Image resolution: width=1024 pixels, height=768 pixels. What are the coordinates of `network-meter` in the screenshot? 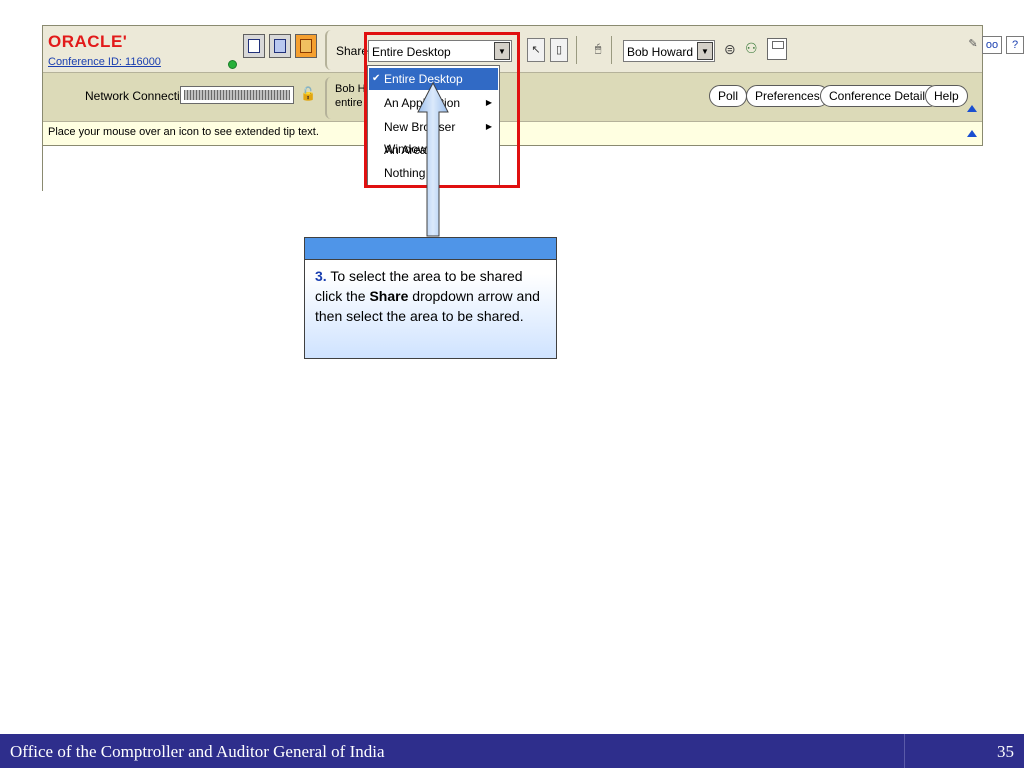 It's located at (237, 95).